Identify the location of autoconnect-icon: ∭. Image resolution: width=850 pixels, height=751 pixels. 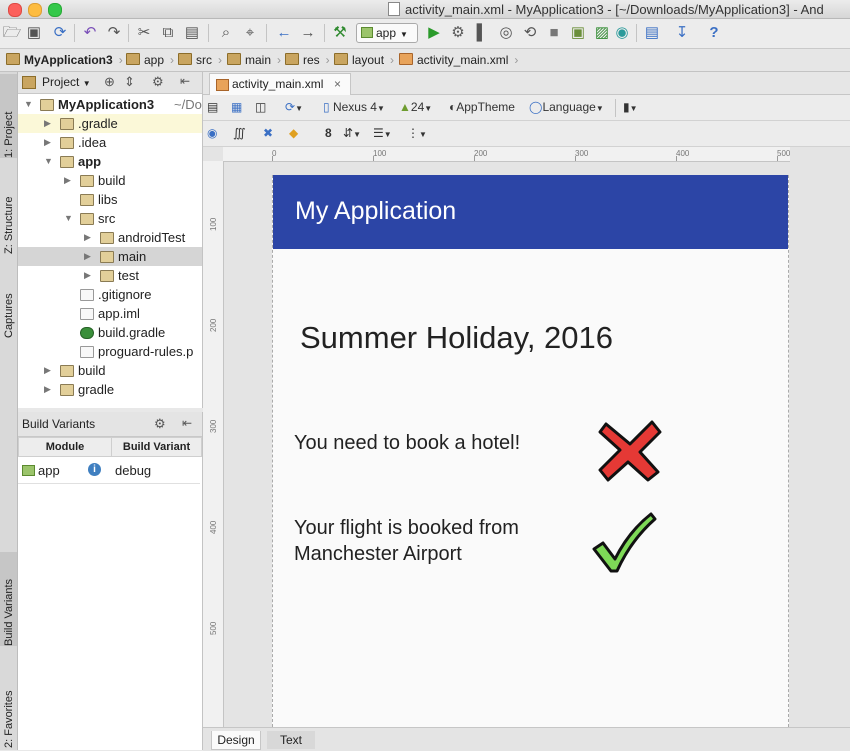
(239, 133).